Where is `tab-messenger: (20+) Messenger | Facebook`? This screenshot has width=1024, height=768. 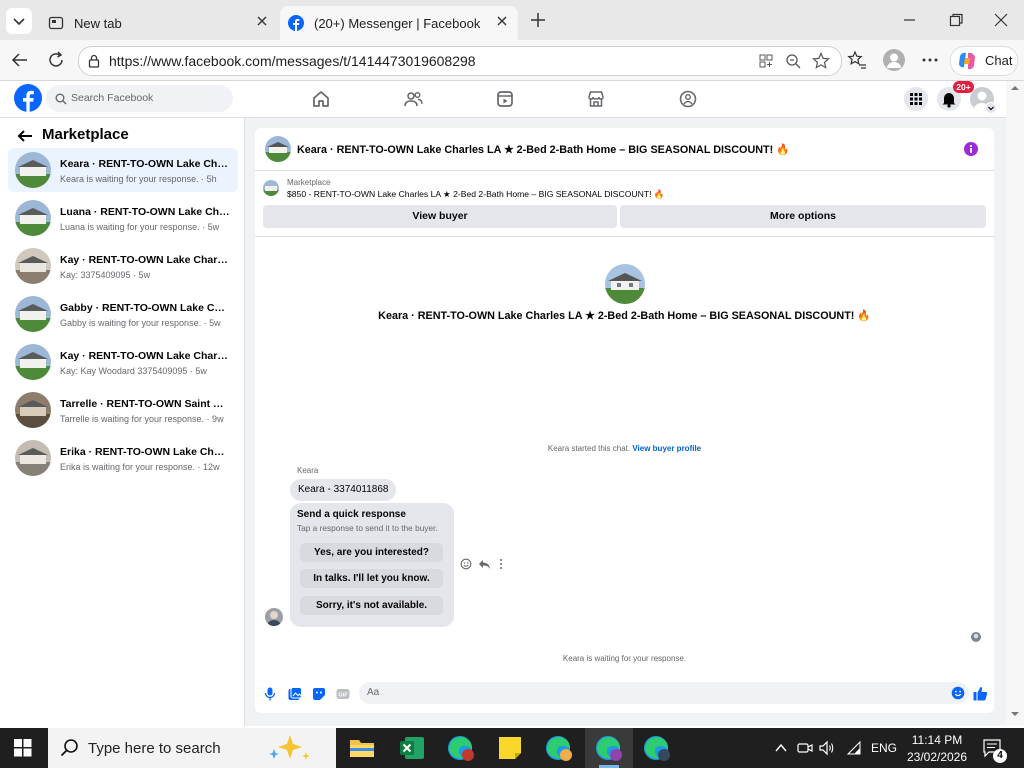
tab-messenger: (20+) Messenger | Facebook is located at coordinates (399, 23).